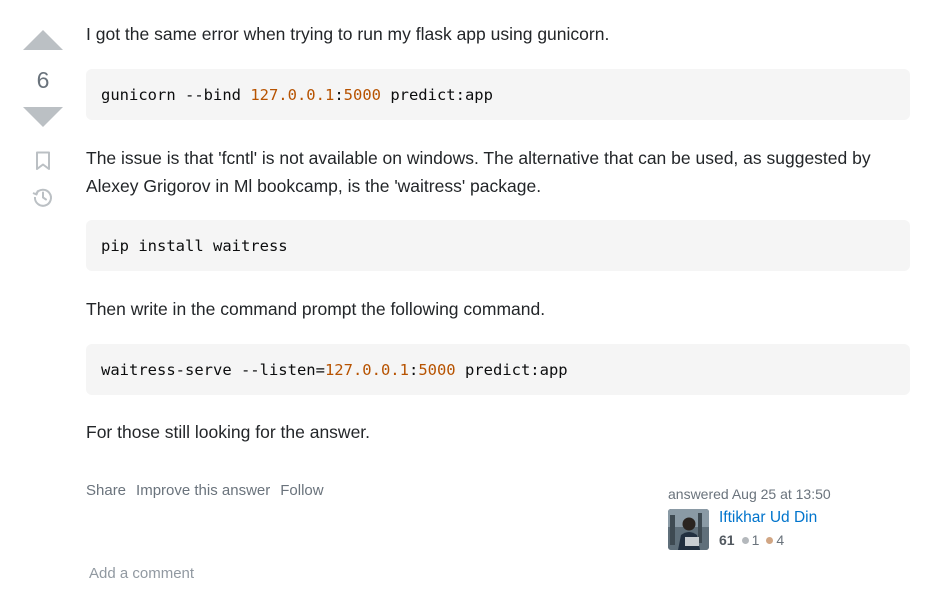 The width and height of the screenshot is (939, 590). What do you see at coordinates (755, 540) in the screenshot?
I see `silver-badge-count: 1` at bounding box center [755, 540].